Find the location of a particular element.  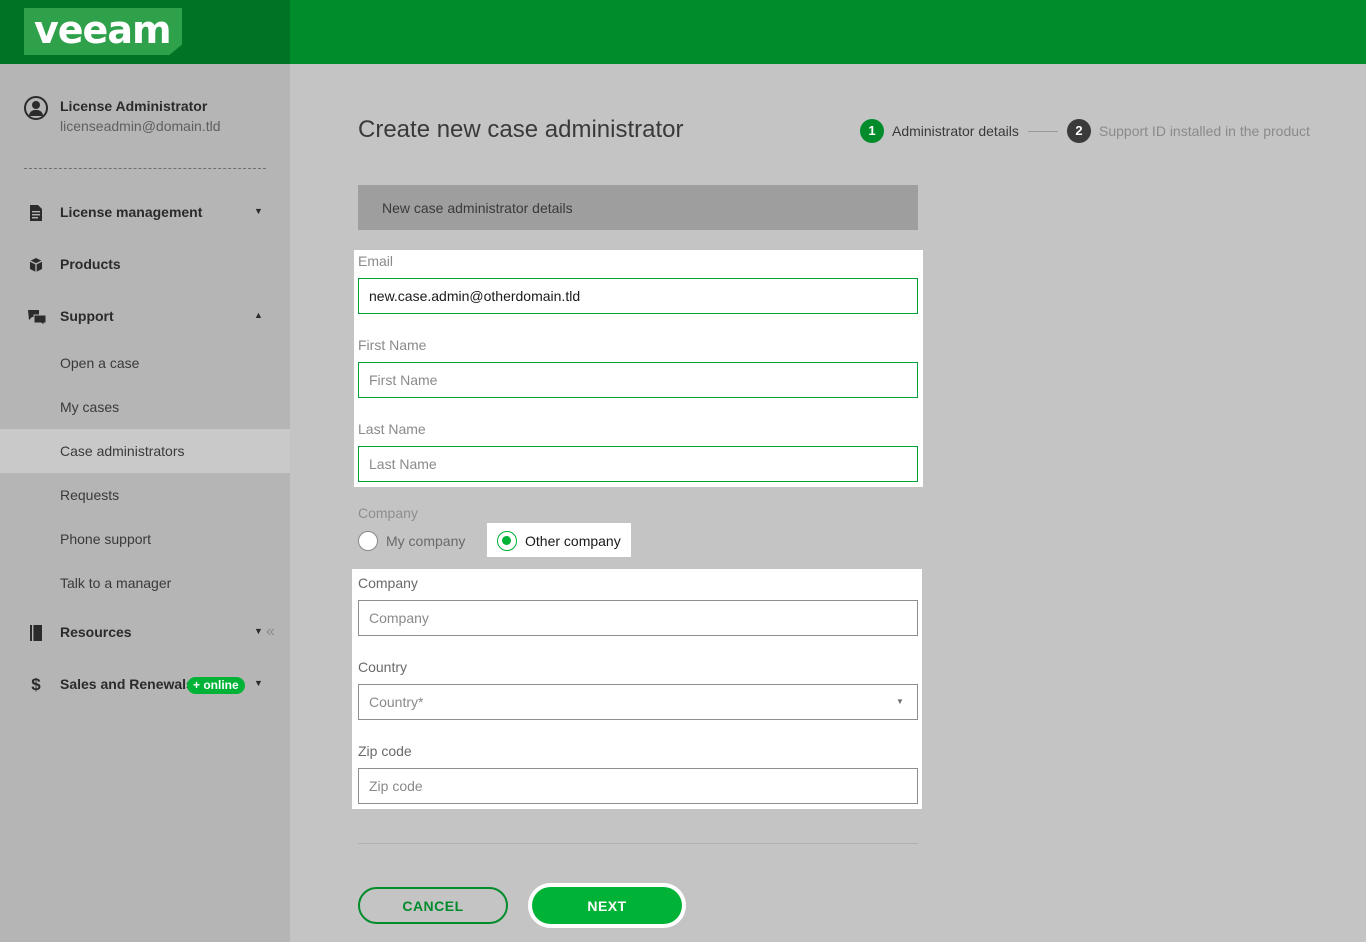

company-label: Company is located at coordinates (388, 583).